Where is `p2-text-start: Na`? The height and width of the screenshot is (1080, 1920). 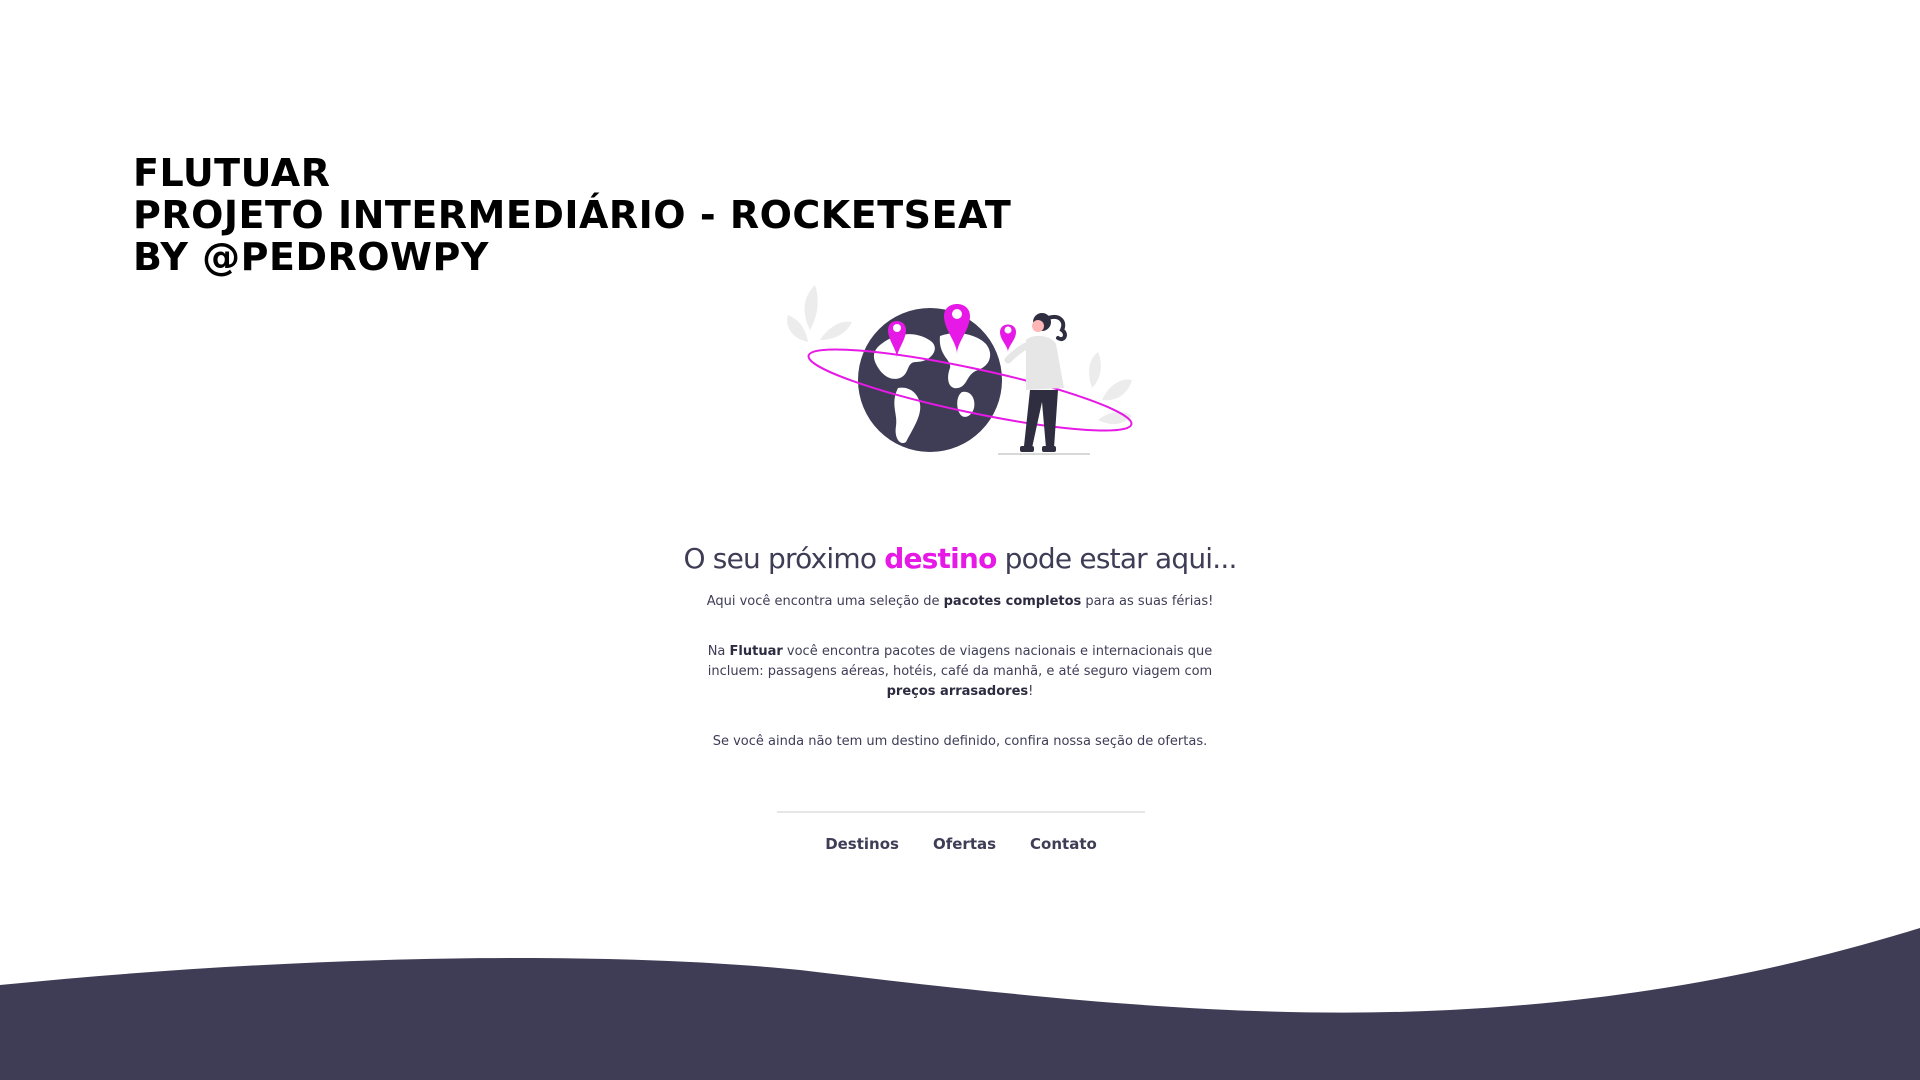 p2-text-start: Na is located at coordinates (718, 651).